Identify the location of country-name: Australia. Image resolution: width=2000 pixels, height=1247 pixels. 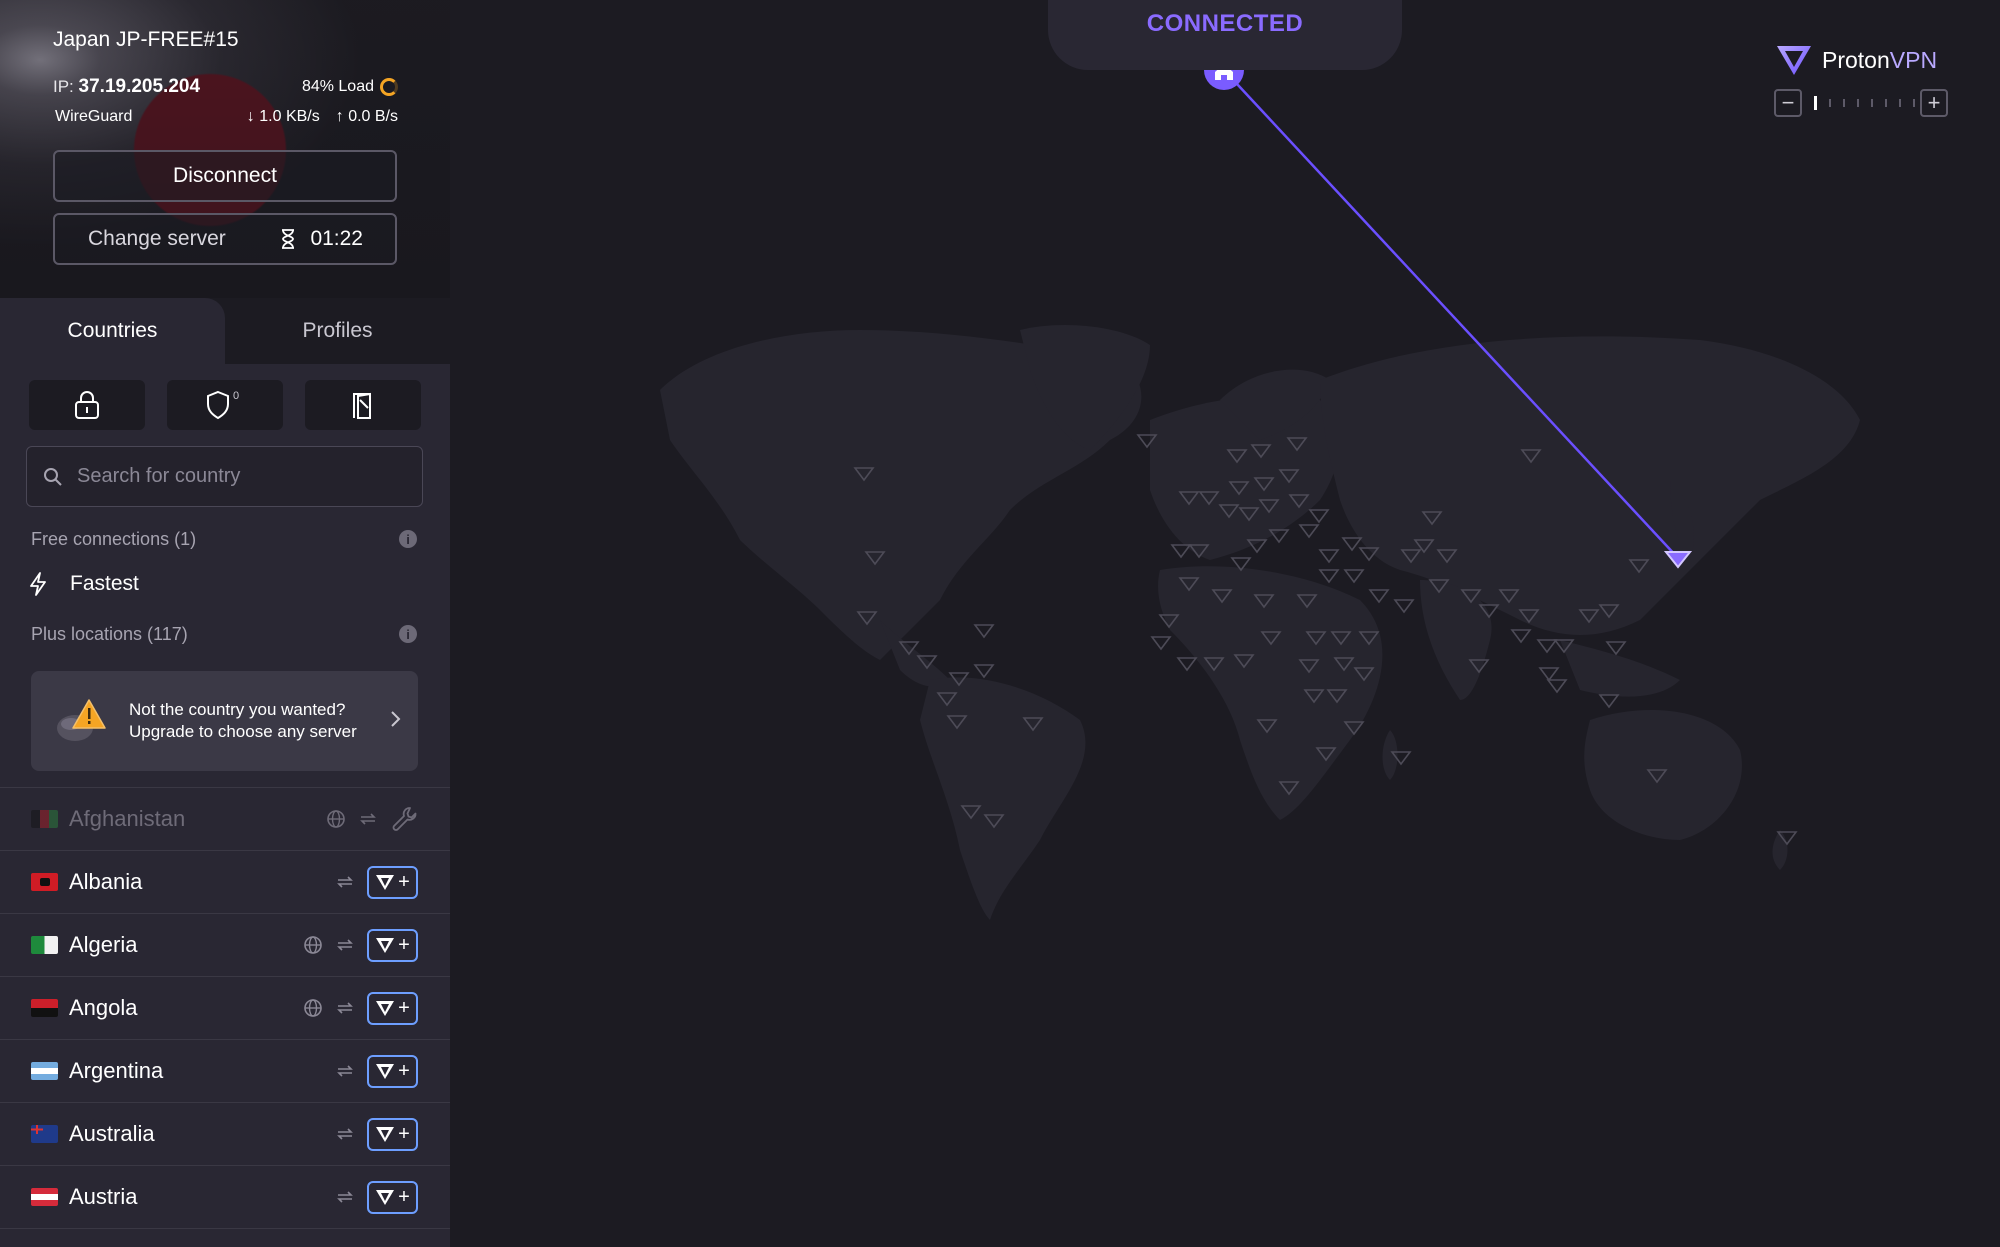
(112, 1133).